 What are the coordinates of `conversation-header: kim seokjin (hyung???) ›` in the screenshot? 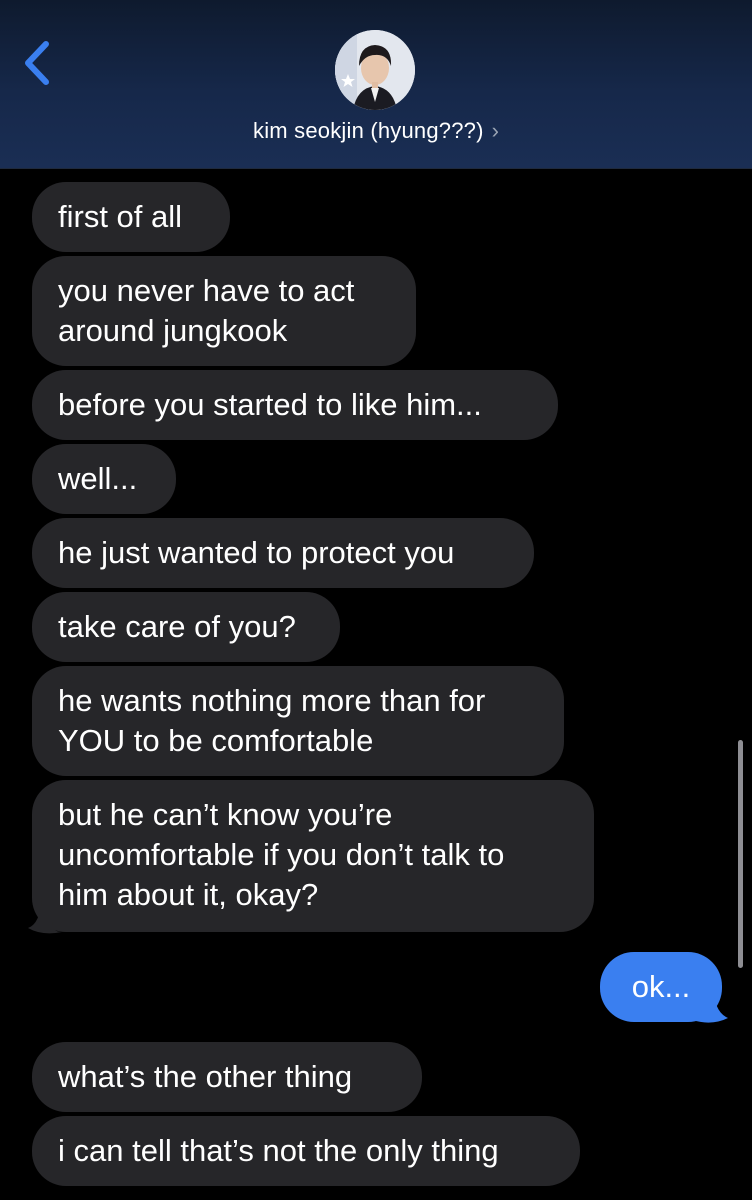 It's located at (376, 84).